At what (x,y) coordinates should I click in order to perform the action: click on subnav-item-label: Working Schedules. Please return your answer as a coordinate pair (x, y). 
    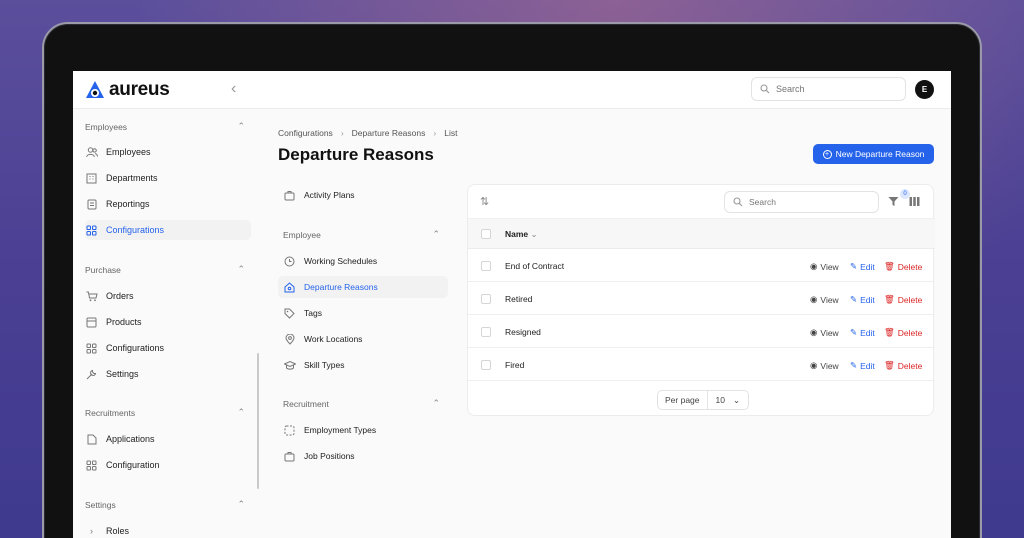
    Looking at the image, I should click on (341, 261).